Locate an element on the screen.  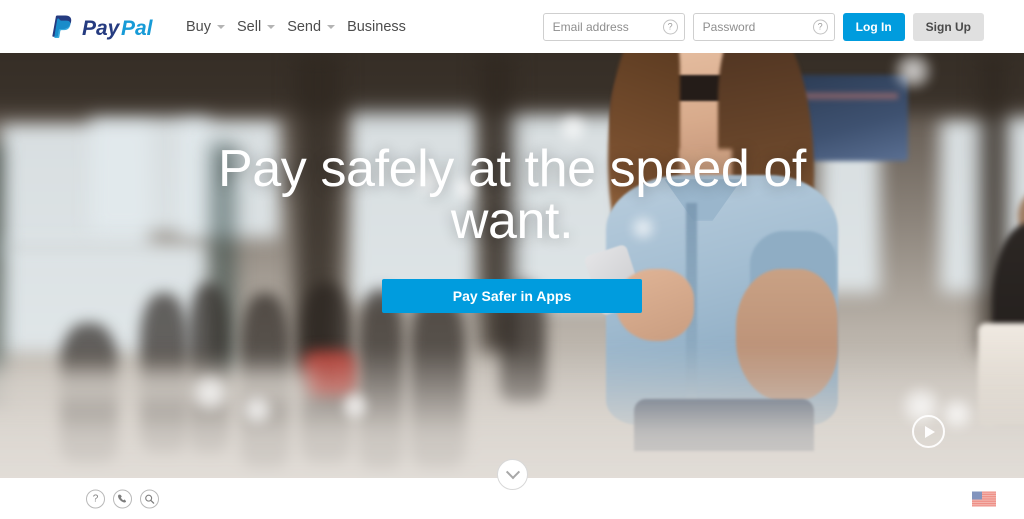
paypal-logo-svg: Pay Pal is located at coordinates (103, 27).